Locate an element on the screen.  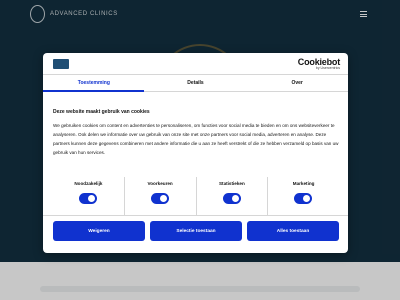
preferences-divider is located at coordinates (195, 215).